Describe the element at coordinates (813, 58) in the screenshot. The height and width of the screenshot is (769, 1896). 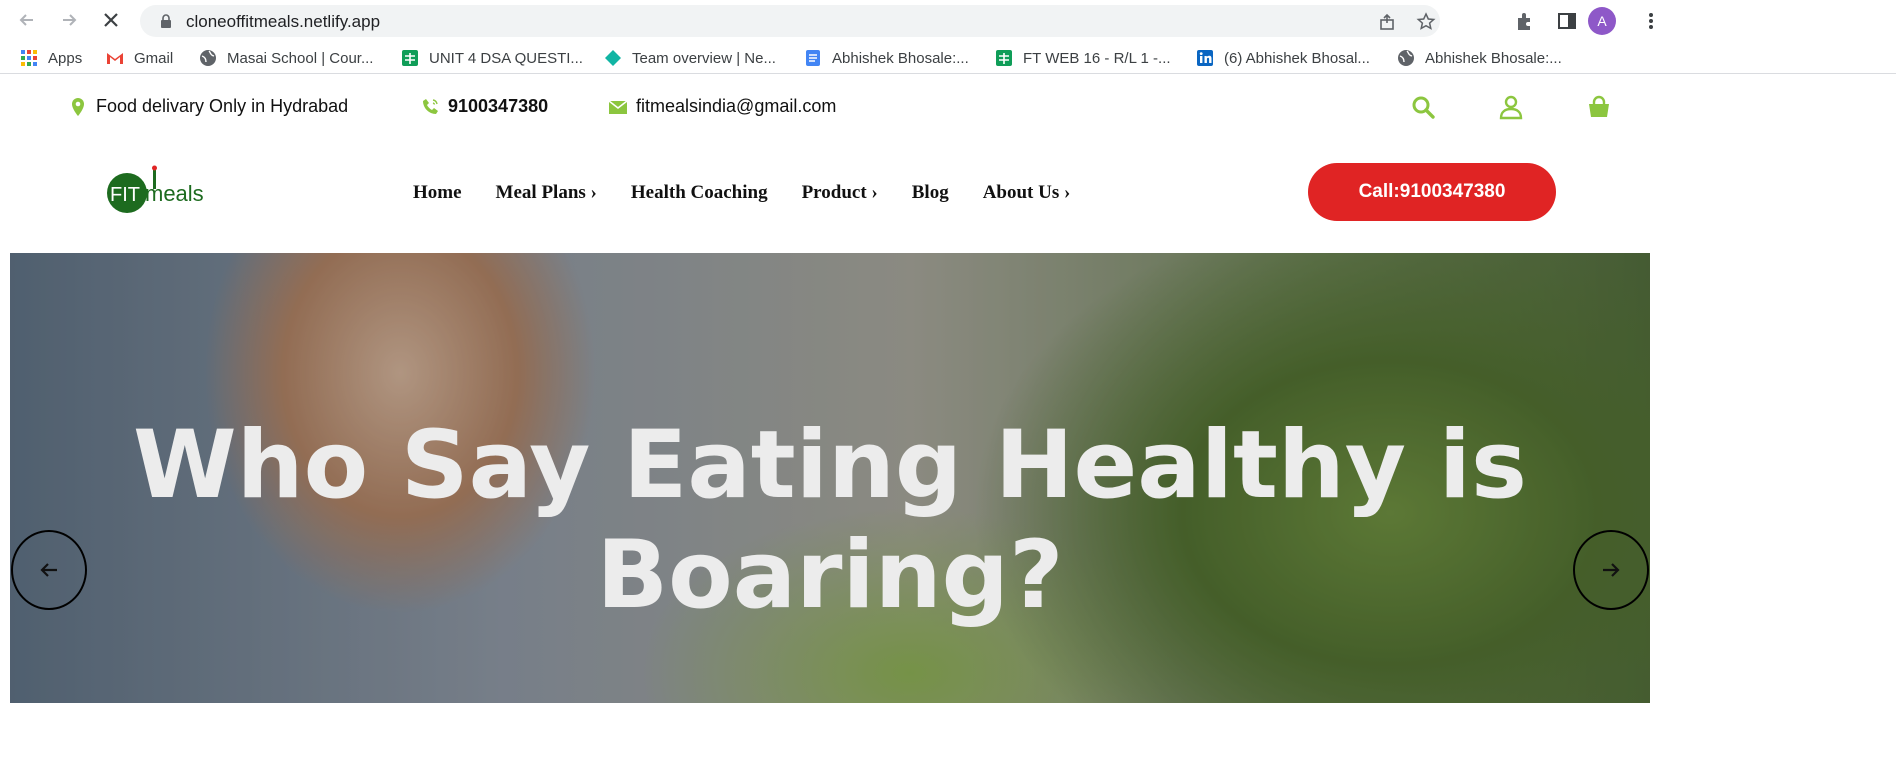
I see `docs-icon` at that location.